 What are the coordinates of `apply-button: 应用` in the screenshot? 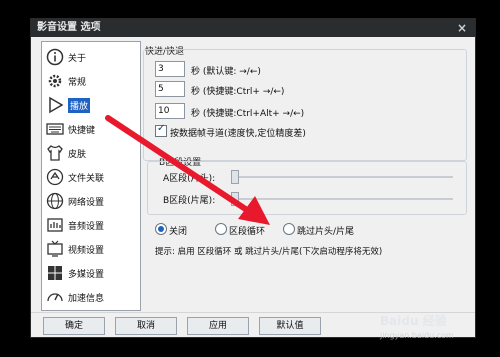 It's located at (218, 326).